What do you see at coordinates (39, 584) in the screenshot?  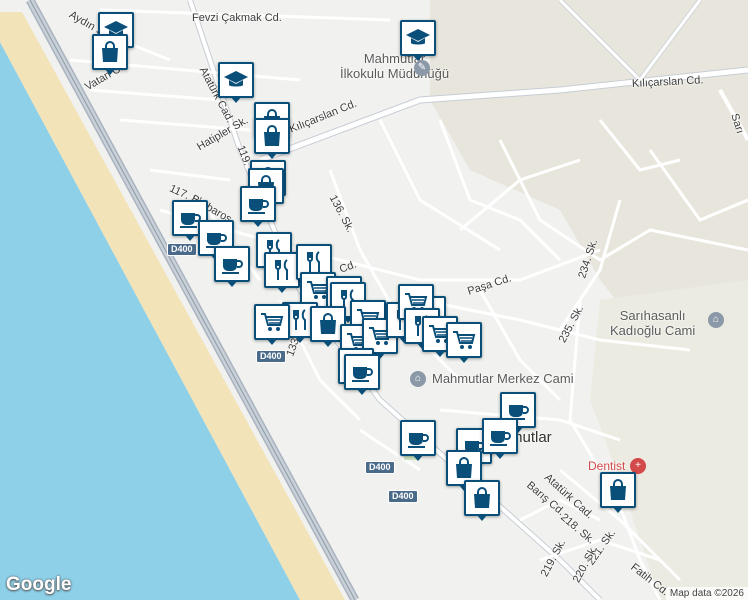 I see `google-logo: Google` at bounding box center [39, 584].